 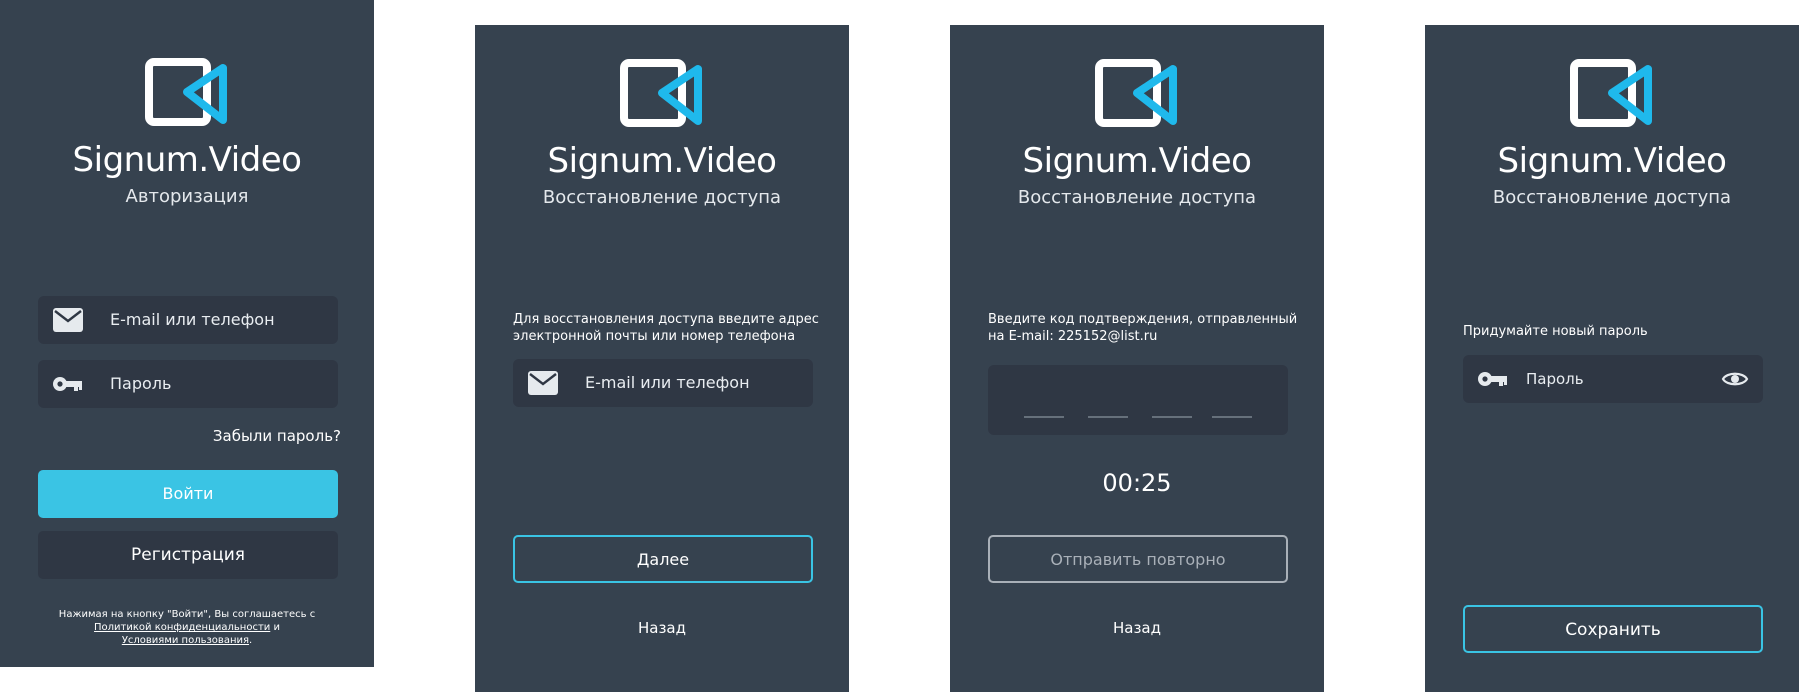 What do you see at coordinates (277, 436) in the screenshot?
I see `forgot-password-link: Забыли пароль?` at bounding box center [277, 436].